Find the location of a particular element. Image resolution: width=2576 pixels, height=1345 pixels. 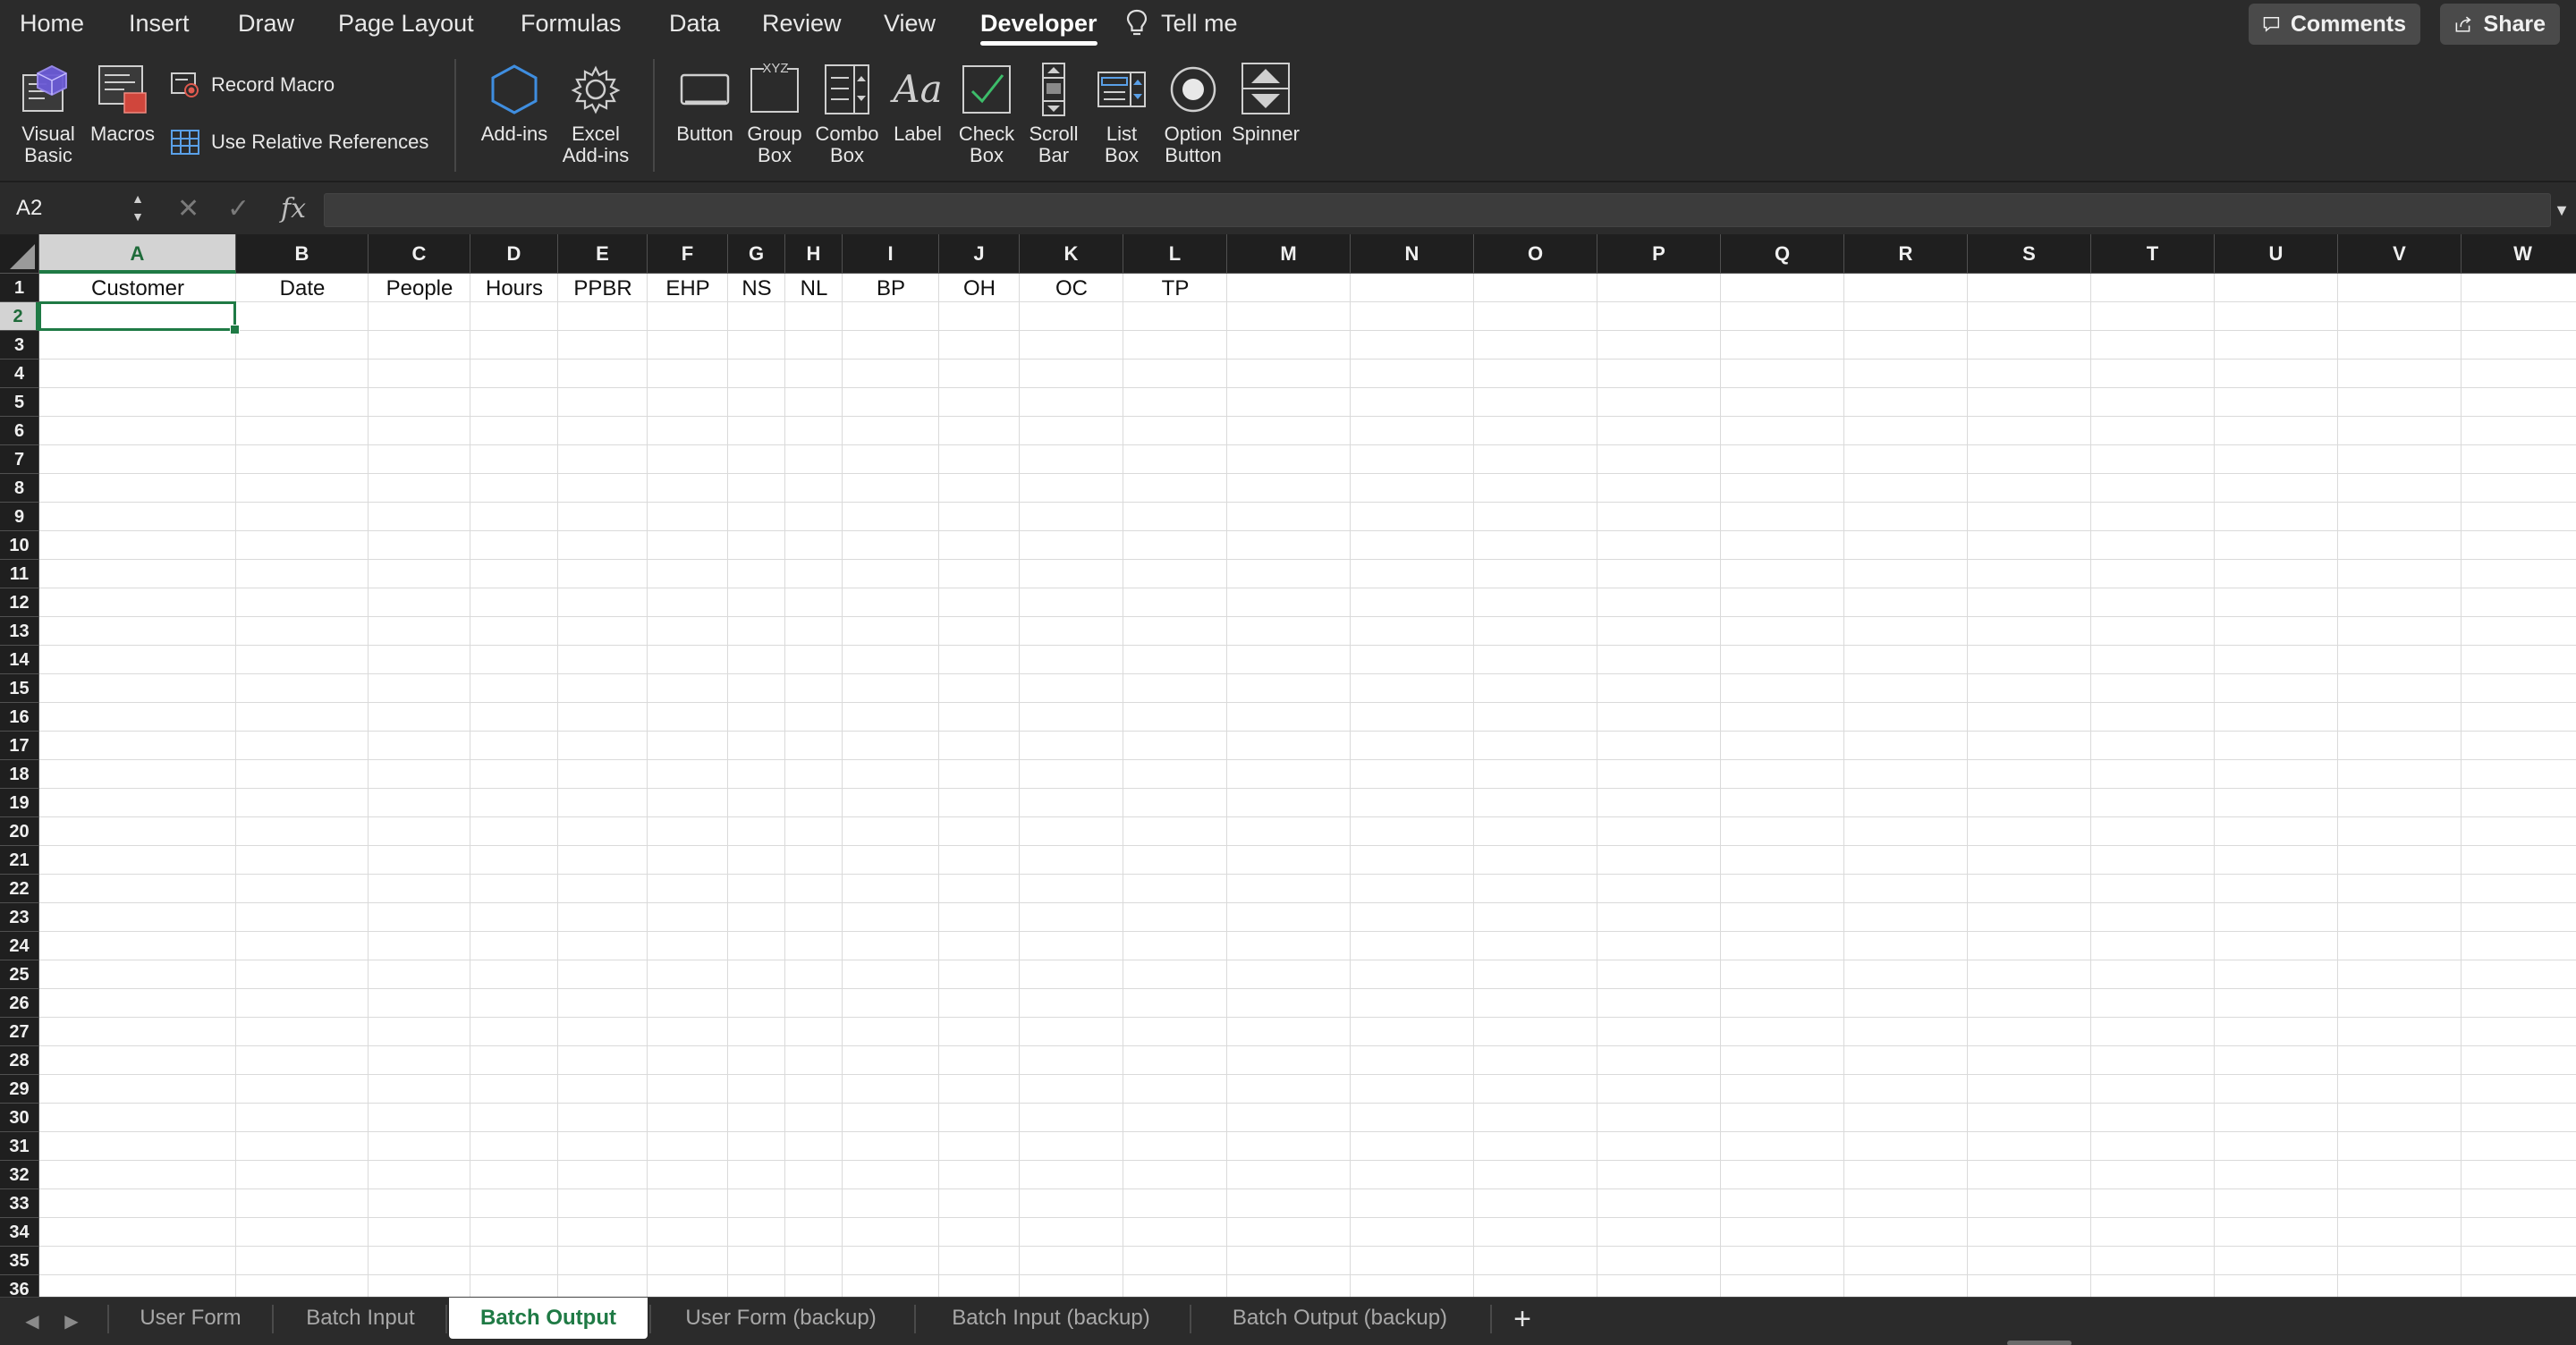

excel-add-ins-button: Excel Add-ins is located at coordinates (596, 113).